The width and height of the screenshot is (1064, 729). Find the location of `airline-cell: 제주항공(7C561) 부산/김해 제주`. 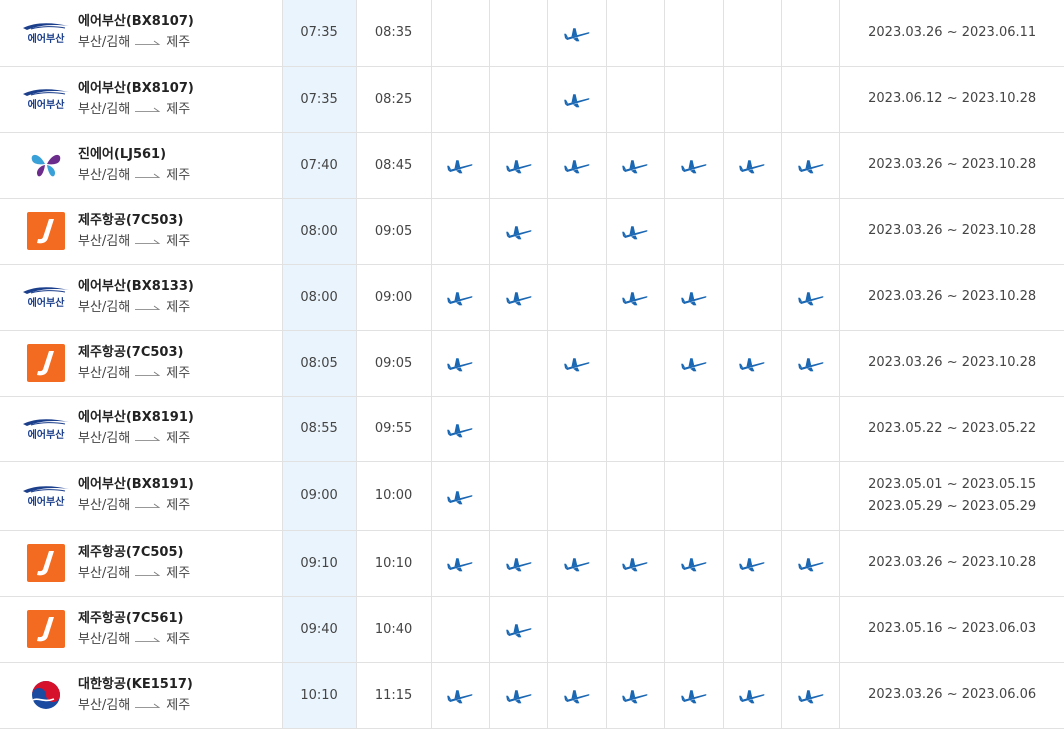

airline-cell: 제주항공(7C561) 부산/김해 제주 is located at coordinates (141, 629).